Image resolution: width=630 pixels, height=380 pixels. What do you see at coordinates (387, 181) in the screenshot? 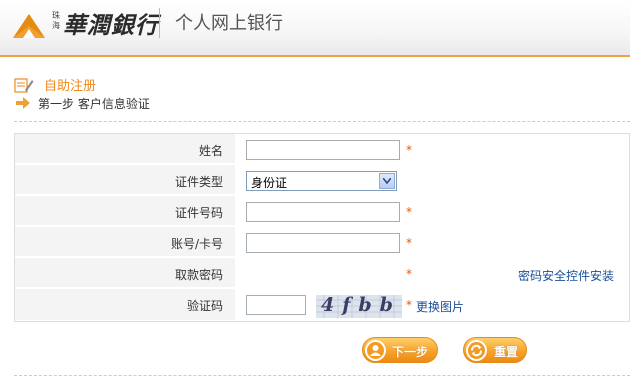
I see `chevron-down-icon` at bounding box center [387, 181].